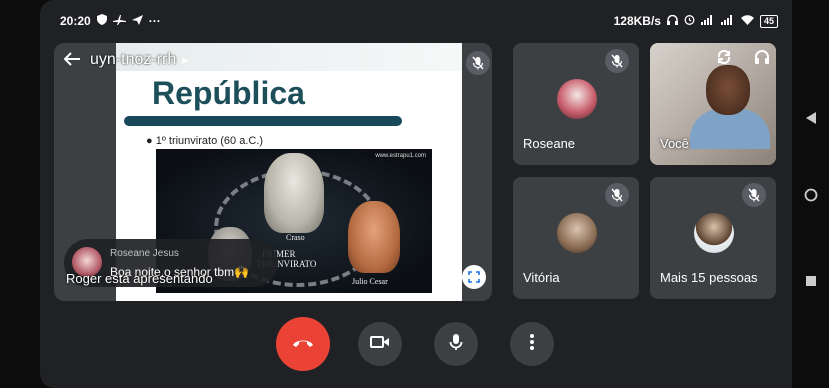 This screenshot has height=388, width=829. I want to click on fullscreen-icon, so click(474, 277).